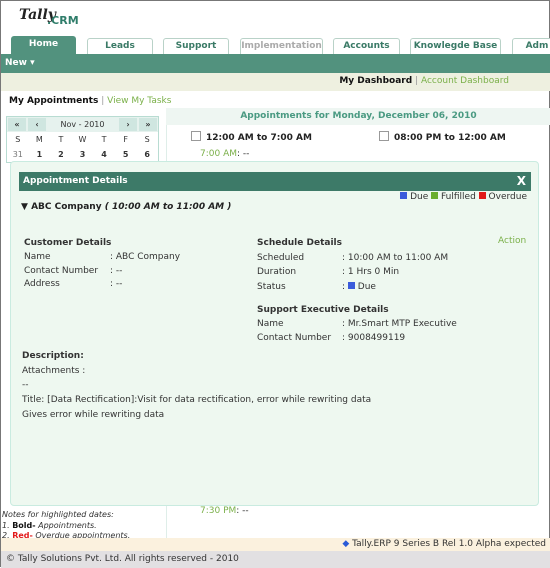 This screenshot has height=568, width=550. What do you see at coordinates (531, 46) in the screenshot?
I see `tab-admin: Adm` at bounding box center [531, 46].